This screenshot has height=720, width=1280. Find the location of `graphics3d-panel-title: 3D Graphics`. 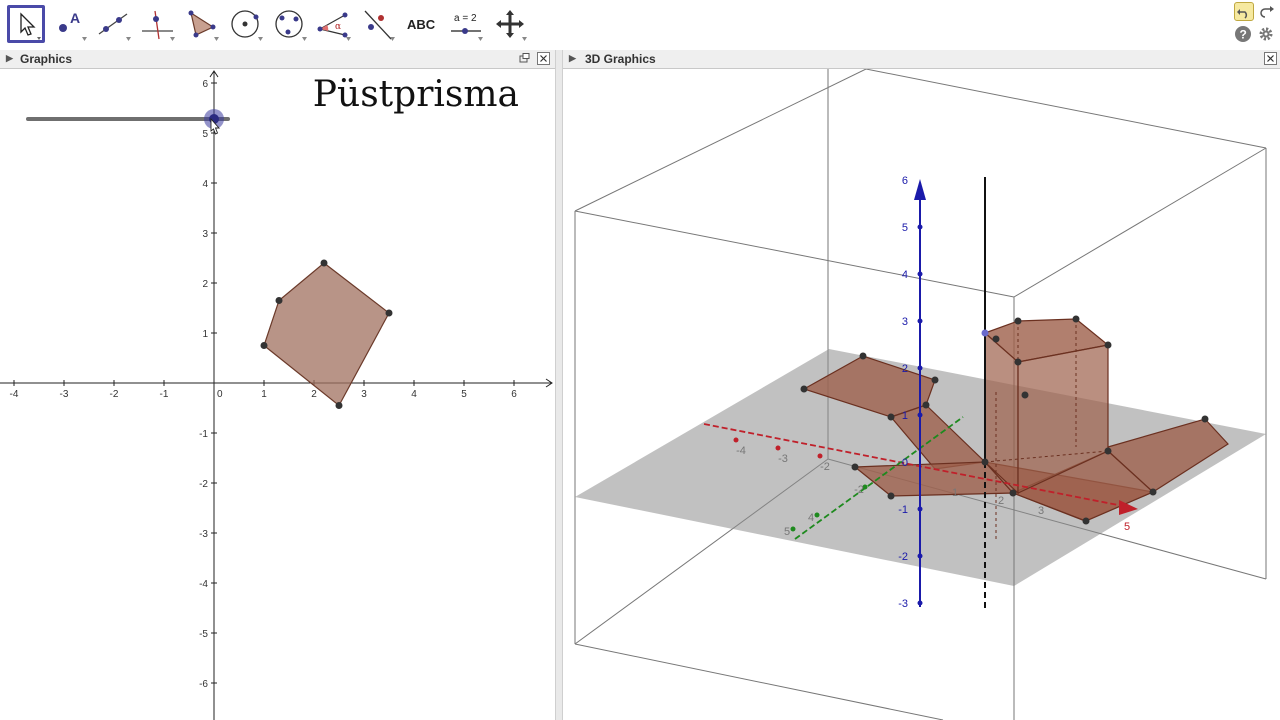

graphics3d-panel-title: 3D Graphics is located at coordinates (620, 59).